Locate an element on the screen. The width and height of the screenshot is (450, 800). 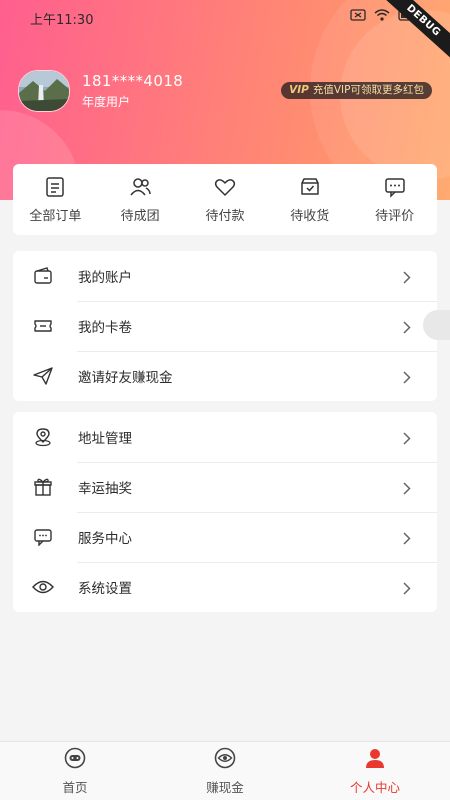
bottom-navigation: 首页 赚现金 个人中心 is located at coordinates (225, 770).